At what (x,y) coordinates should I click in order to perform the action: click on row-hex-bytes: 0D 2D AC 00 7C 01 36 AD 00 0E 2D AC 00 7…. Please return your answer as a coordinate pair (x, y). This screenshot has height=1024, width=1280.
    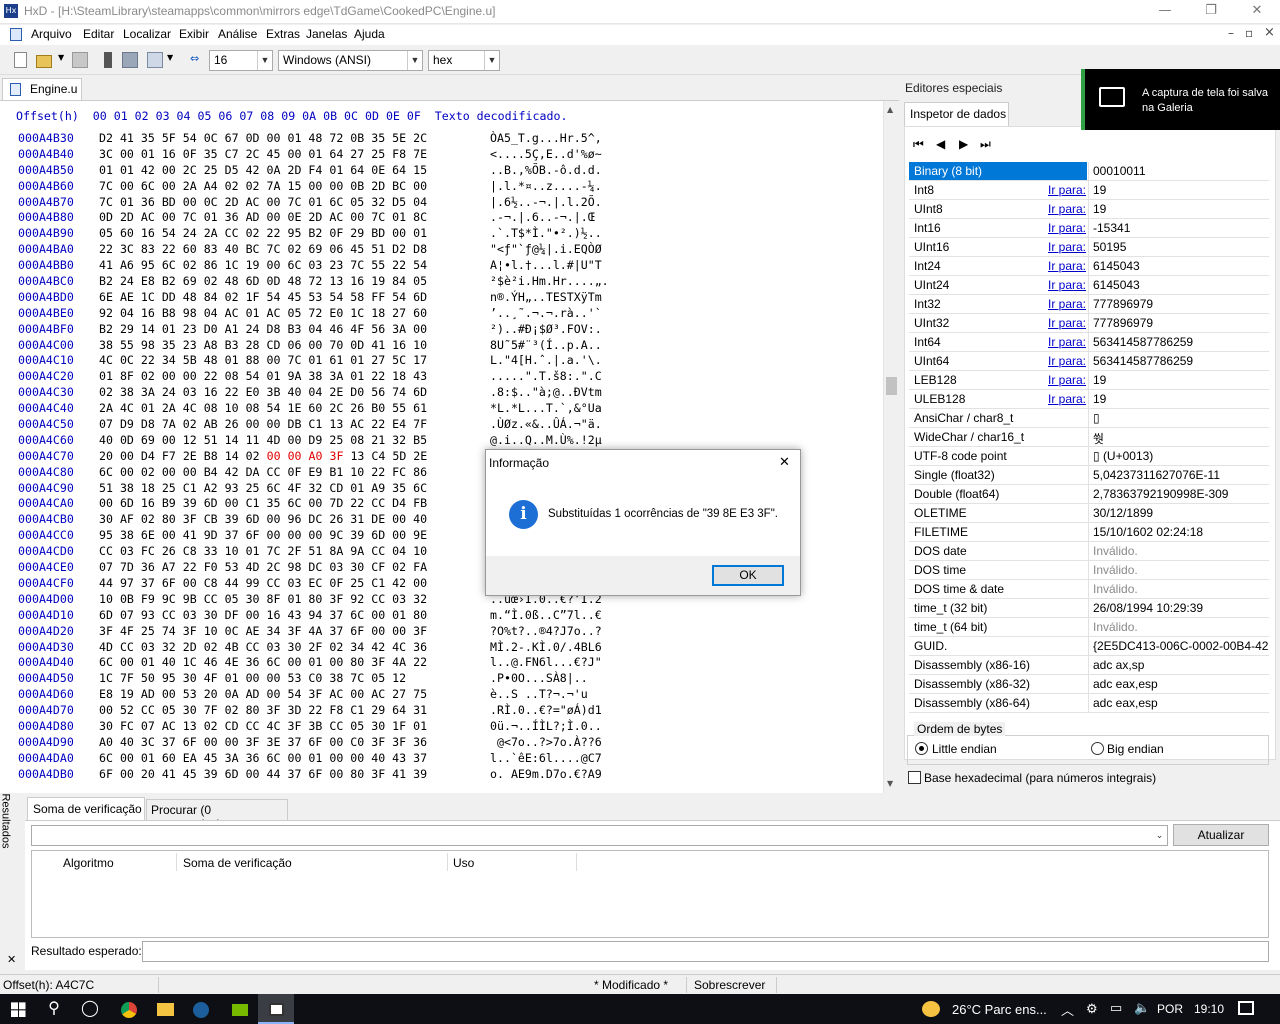
    Looking at the image, I should click on (263, 218).